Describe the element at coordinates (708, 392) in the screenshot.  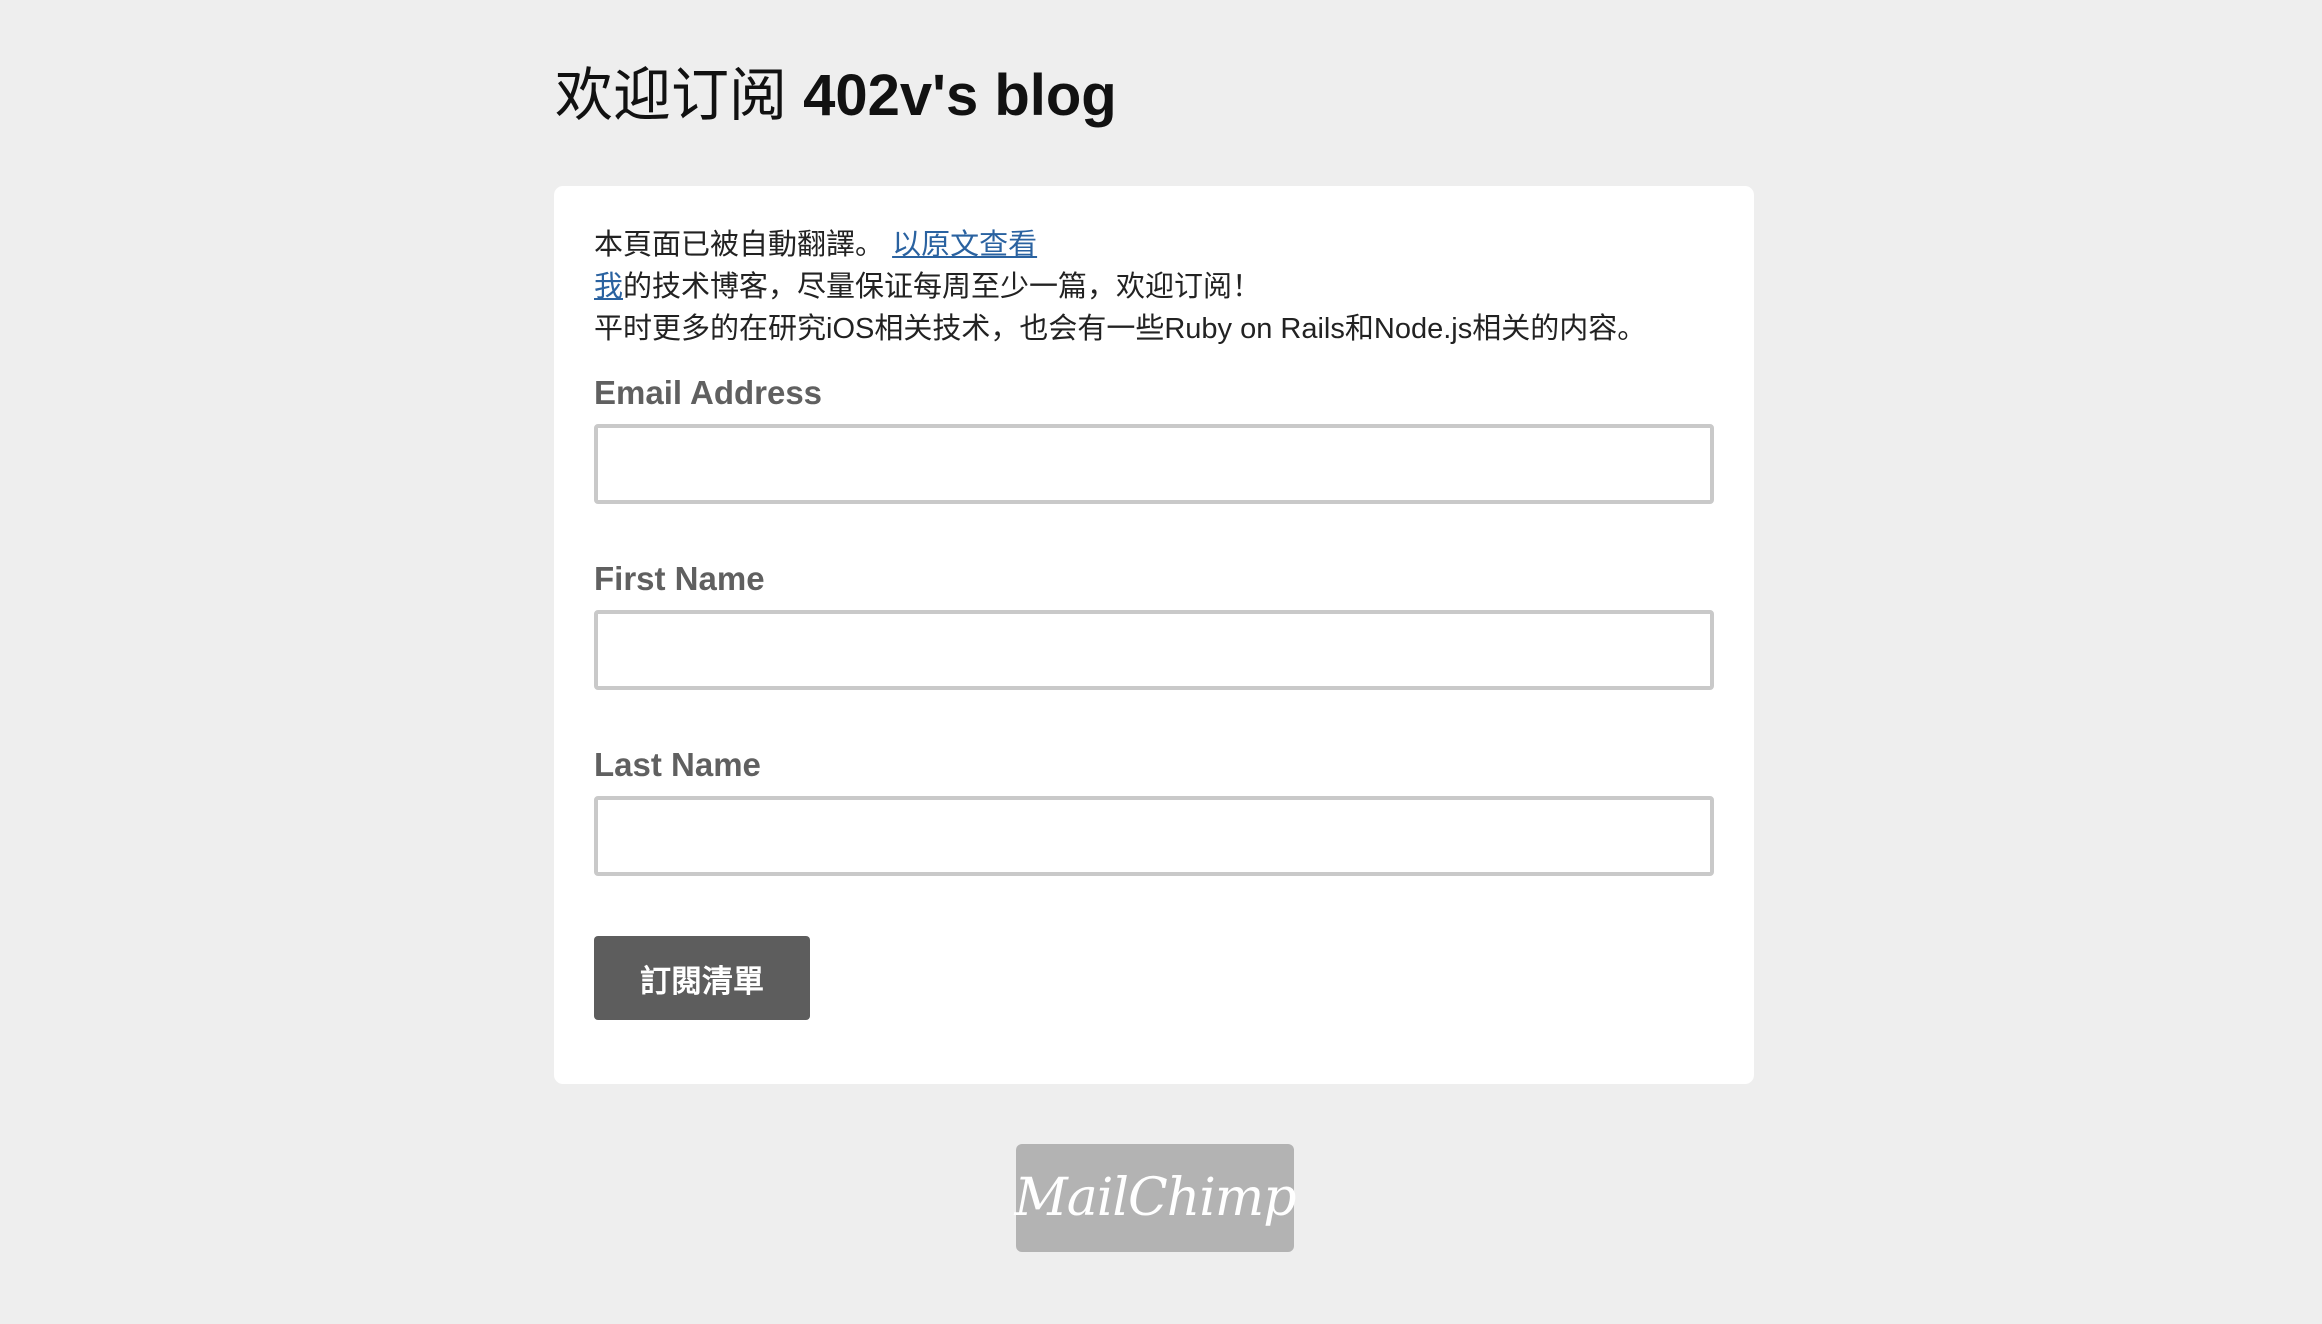
I see `email-label: Email Address` at that location.